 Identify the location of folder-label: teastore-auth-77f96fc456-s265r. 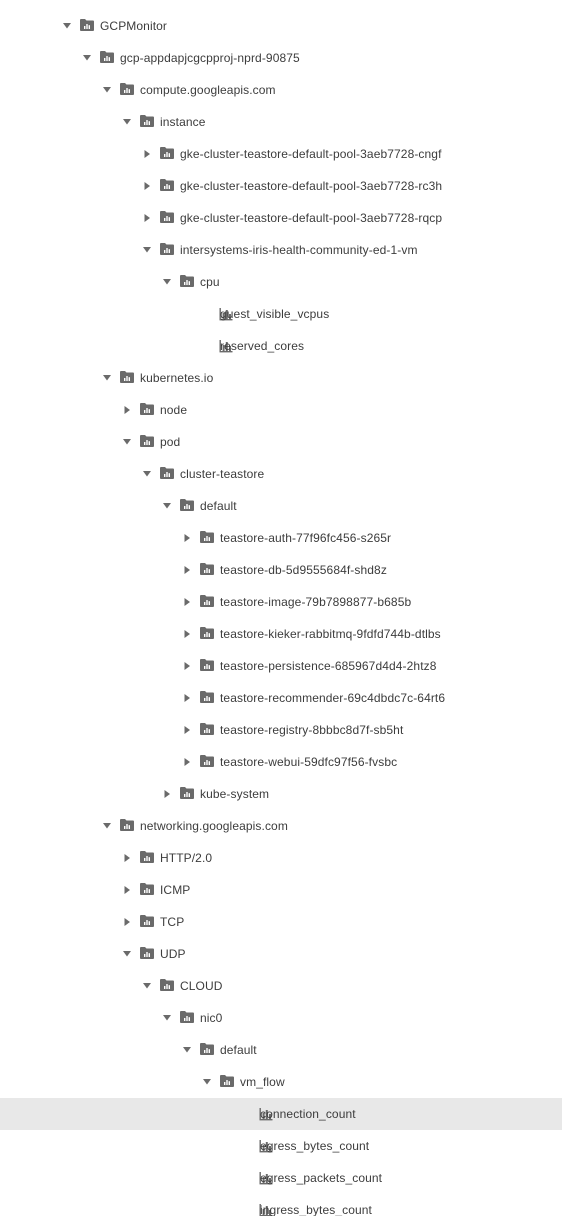
(306, 538).